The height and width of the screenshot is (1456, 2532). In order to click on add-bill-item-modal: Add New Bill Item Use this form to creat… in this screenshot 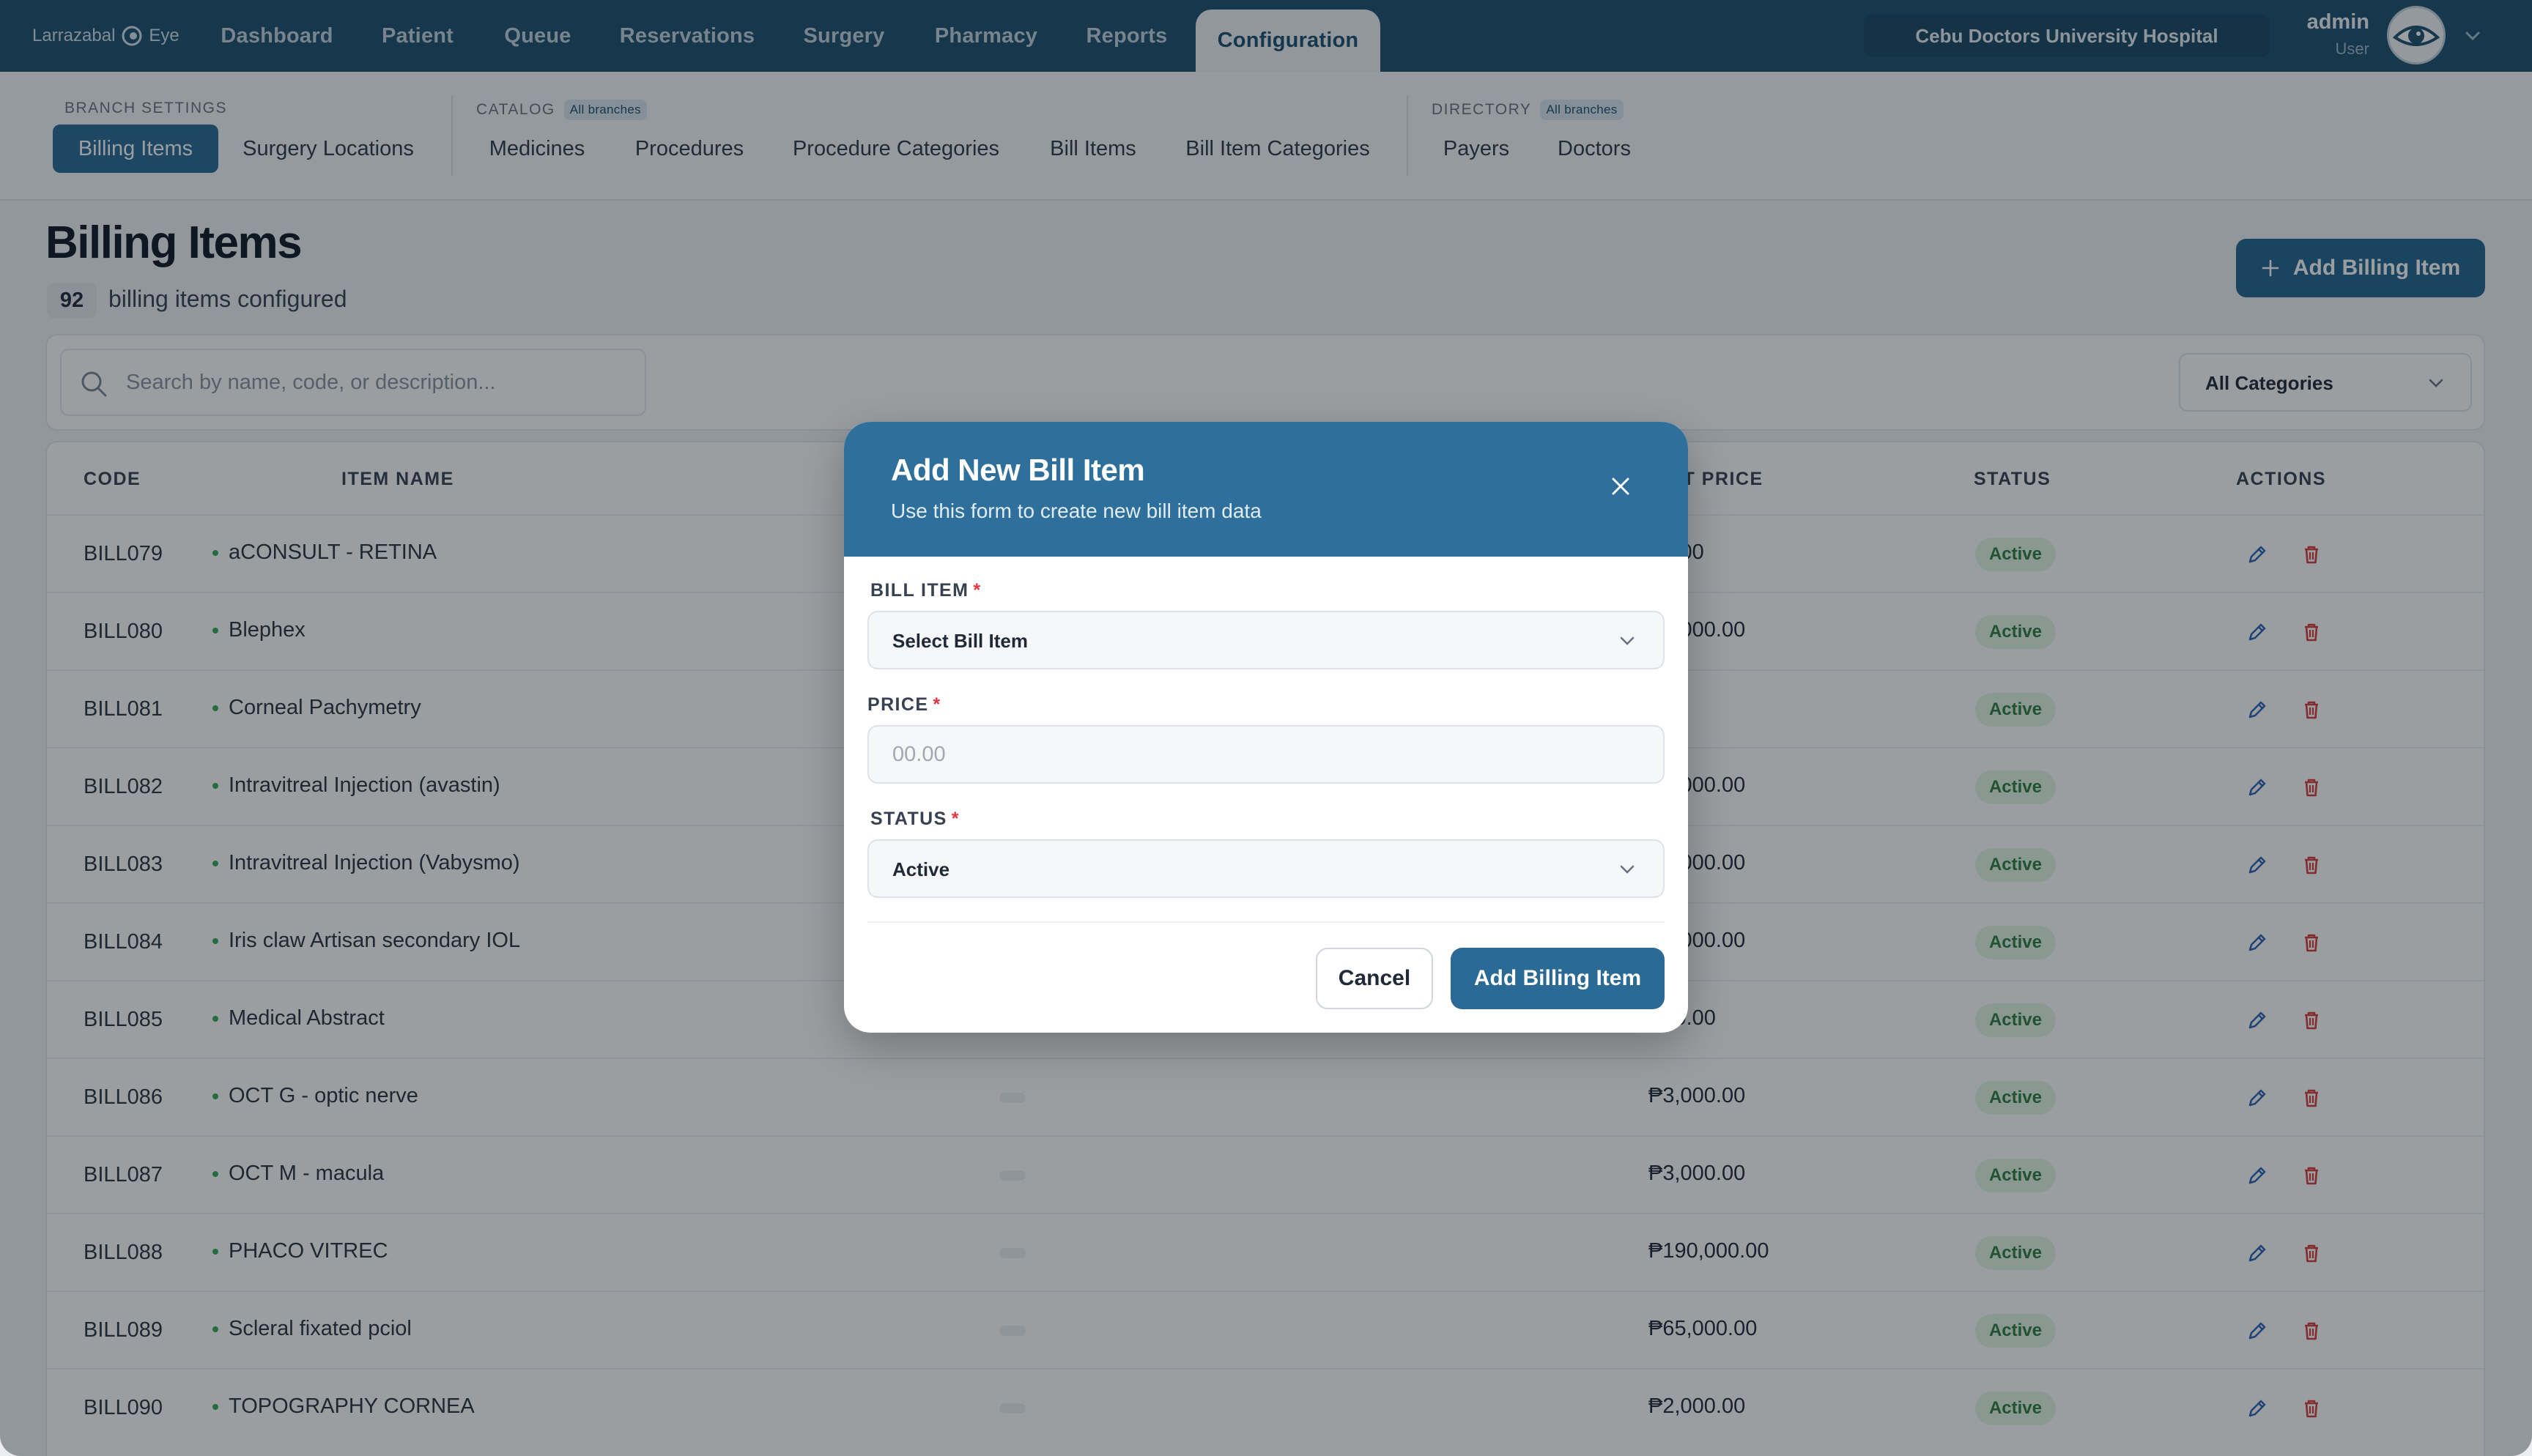, I will do `click(1266, 727)`.